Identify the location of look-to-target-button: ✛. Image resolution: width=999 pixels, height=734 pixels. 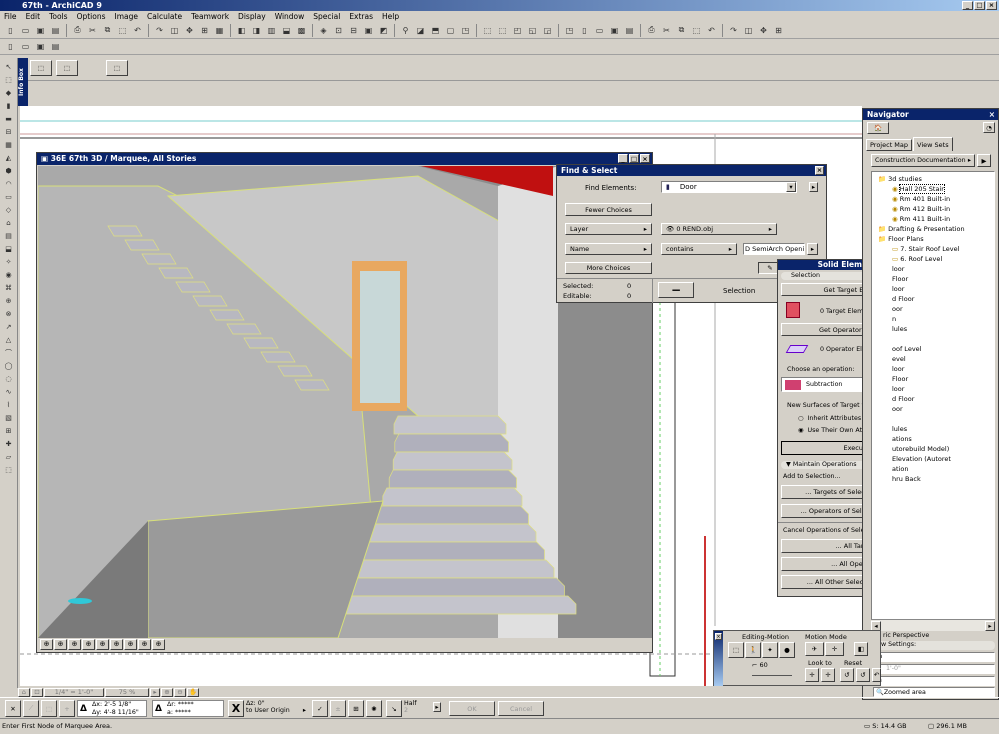
(828, 675).